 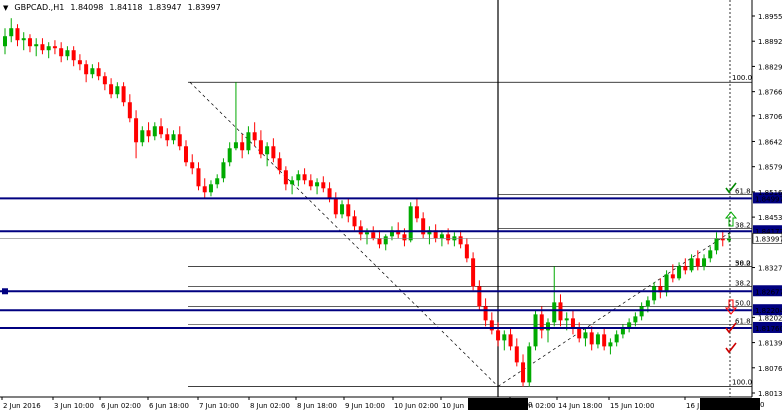 I want to click on time-tick-label: 3 Jun 10:00, so click(x=74, y=406).